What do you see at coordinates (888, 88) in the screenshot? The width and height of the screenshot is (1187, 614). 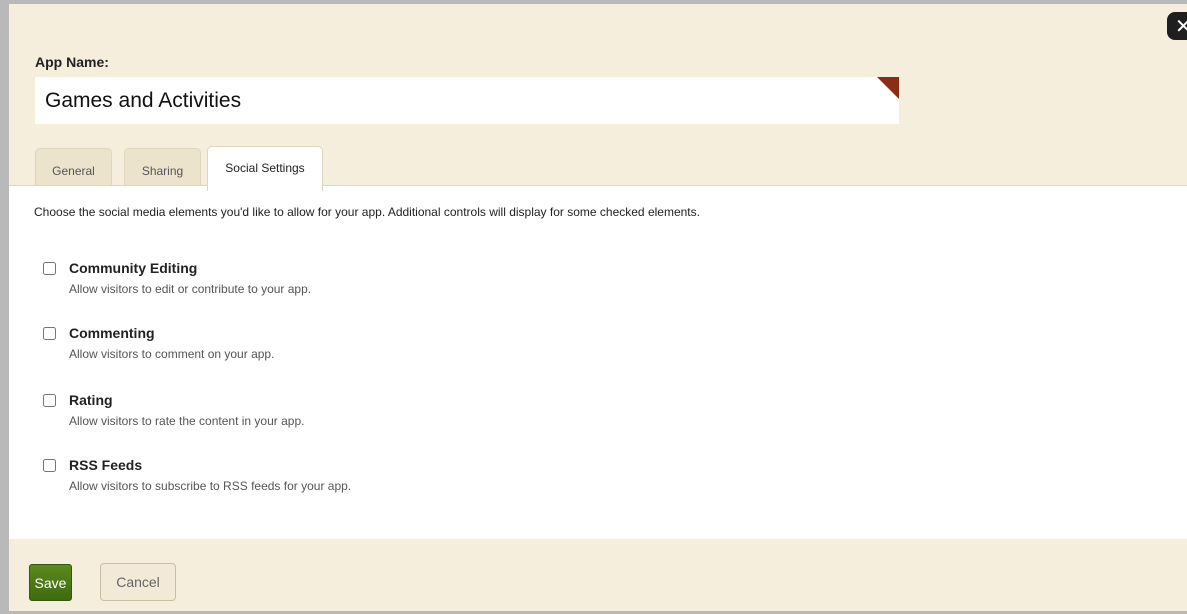 I see `corner-indicator` at bounding box center [888, 88].